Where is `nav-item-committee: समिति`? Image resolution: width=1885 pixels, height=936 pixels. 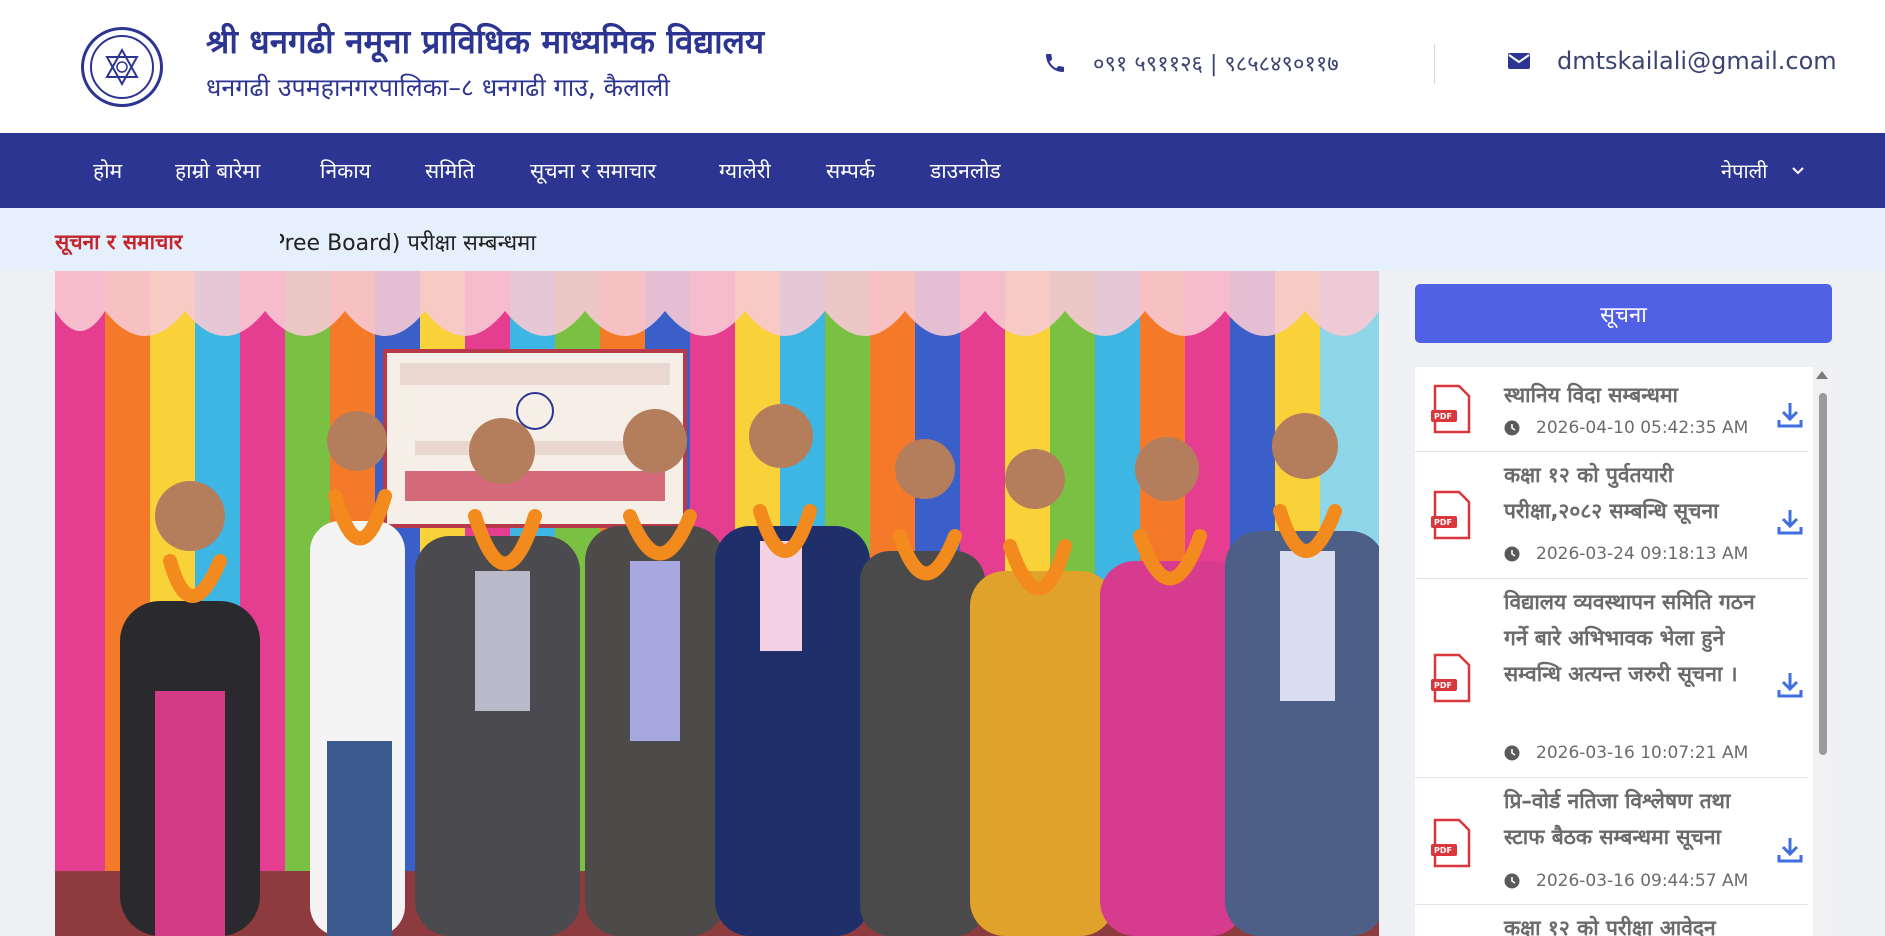 nav-item-committee: समिति is located at coordinates (450, 171).